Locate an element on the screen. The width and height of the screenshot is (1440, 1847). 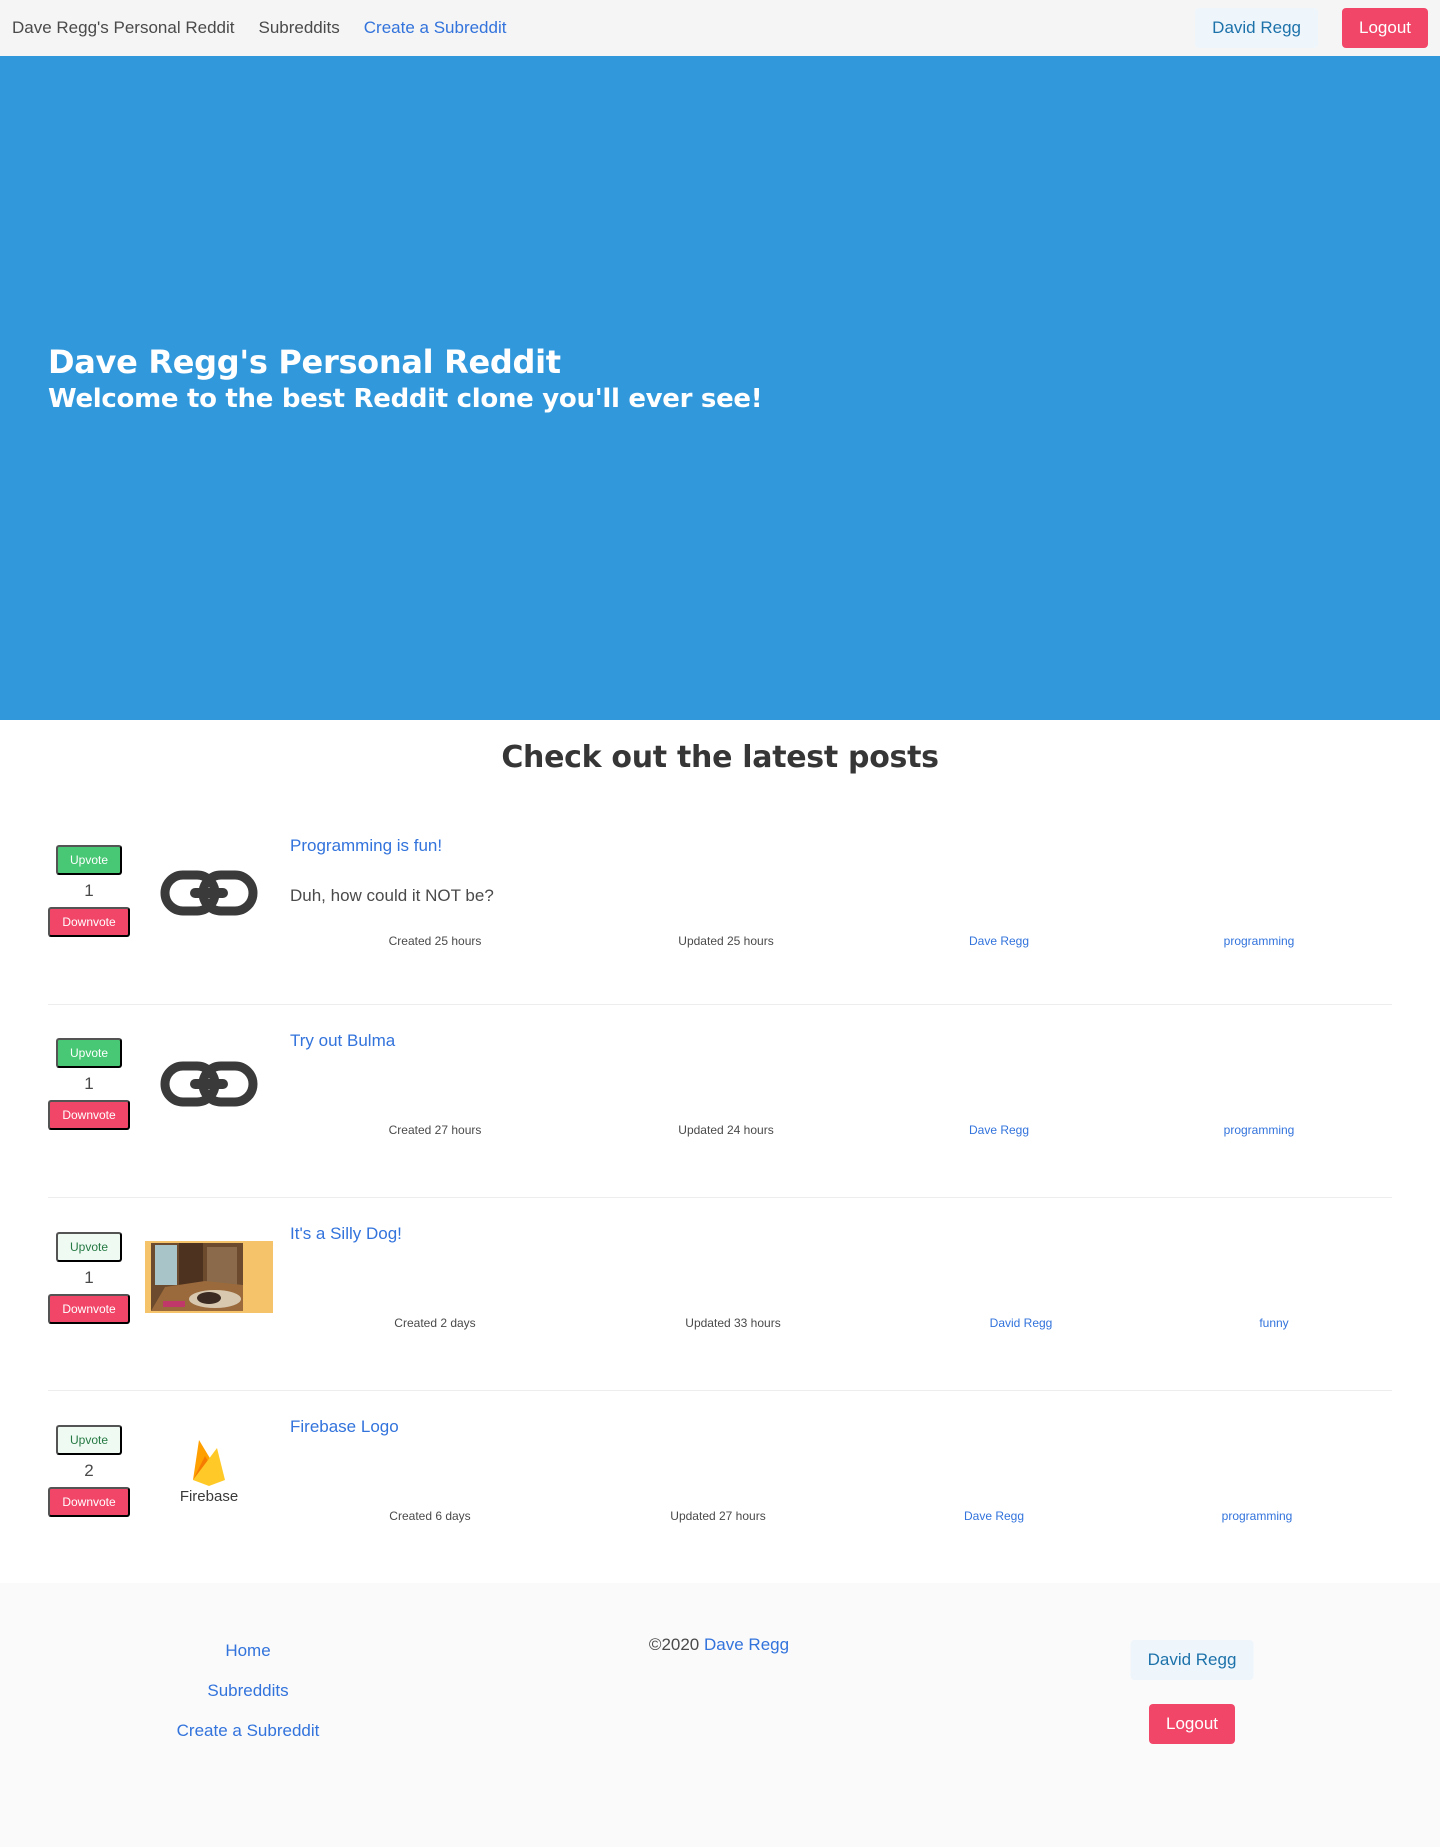
post-title: Programming is fun! is located at coordinates (366, 846).